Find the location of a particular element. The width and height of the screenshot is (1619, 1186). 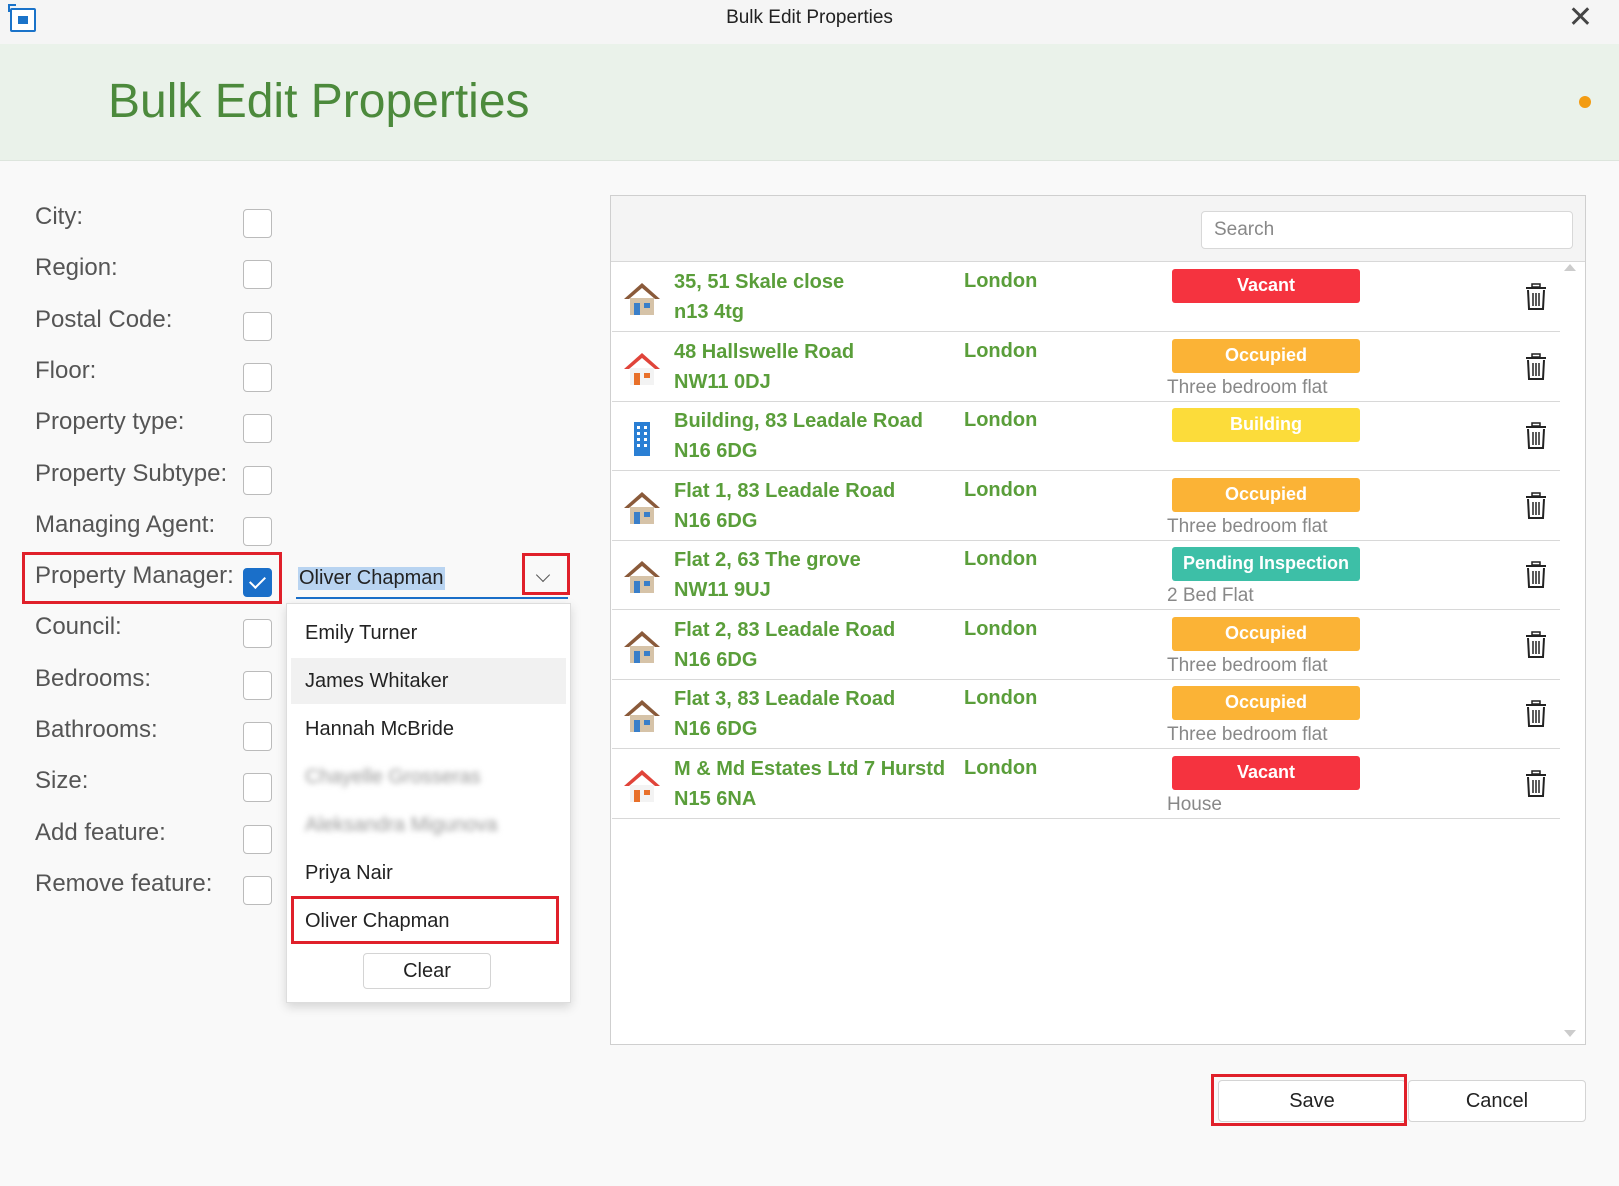

close-icon: ✕ is located at coordinates (1580, 18).